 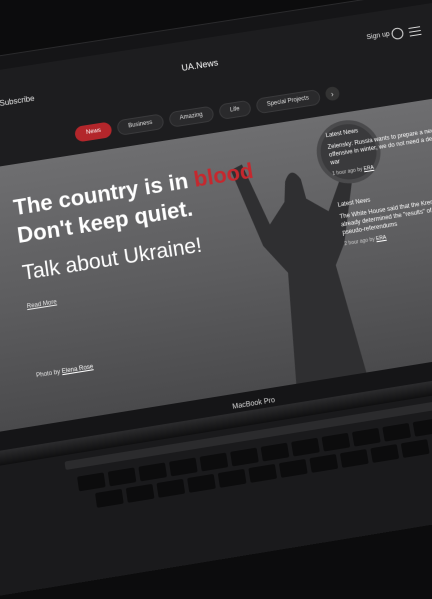 What do you see at coordinates (287, 101) in the screenshot?
I see `tab-special-projects: Special Projects` at bounding box center [287, 101].